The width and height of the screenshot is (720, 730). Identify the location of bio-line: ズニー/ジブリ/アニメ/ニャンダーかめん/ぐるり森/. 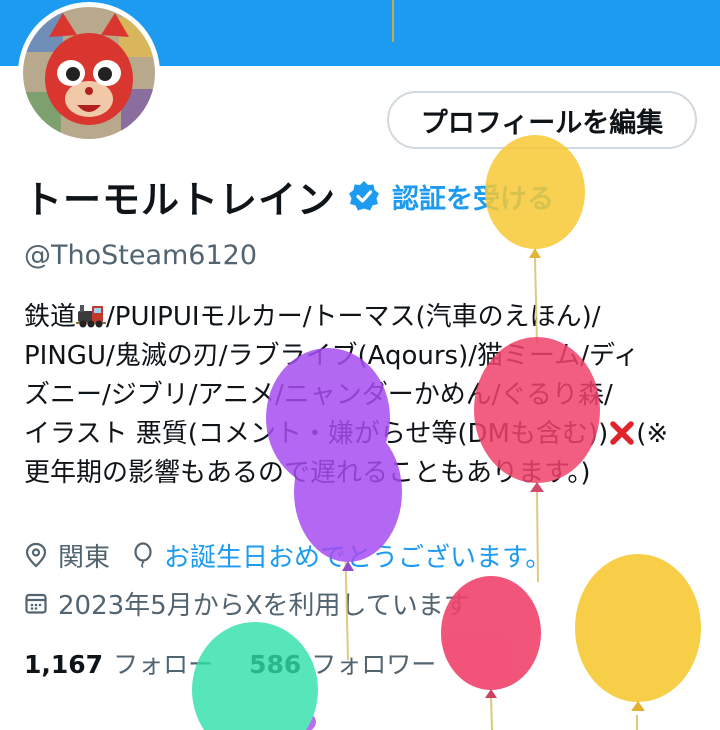
(318, 395).